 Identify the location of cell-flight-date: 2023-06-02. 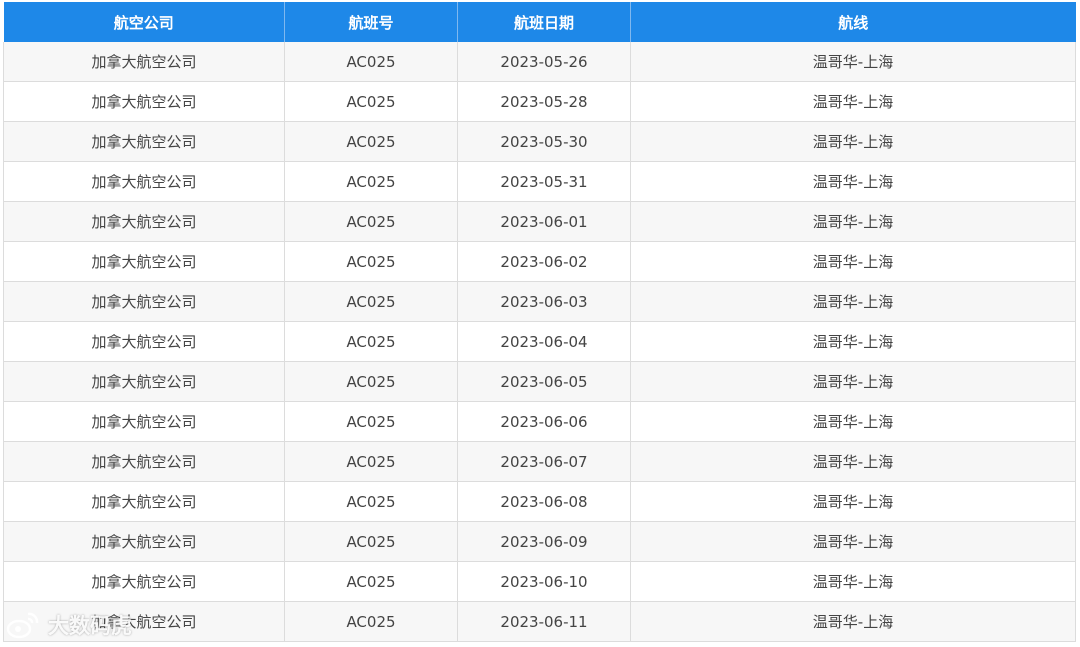
(544, 261).